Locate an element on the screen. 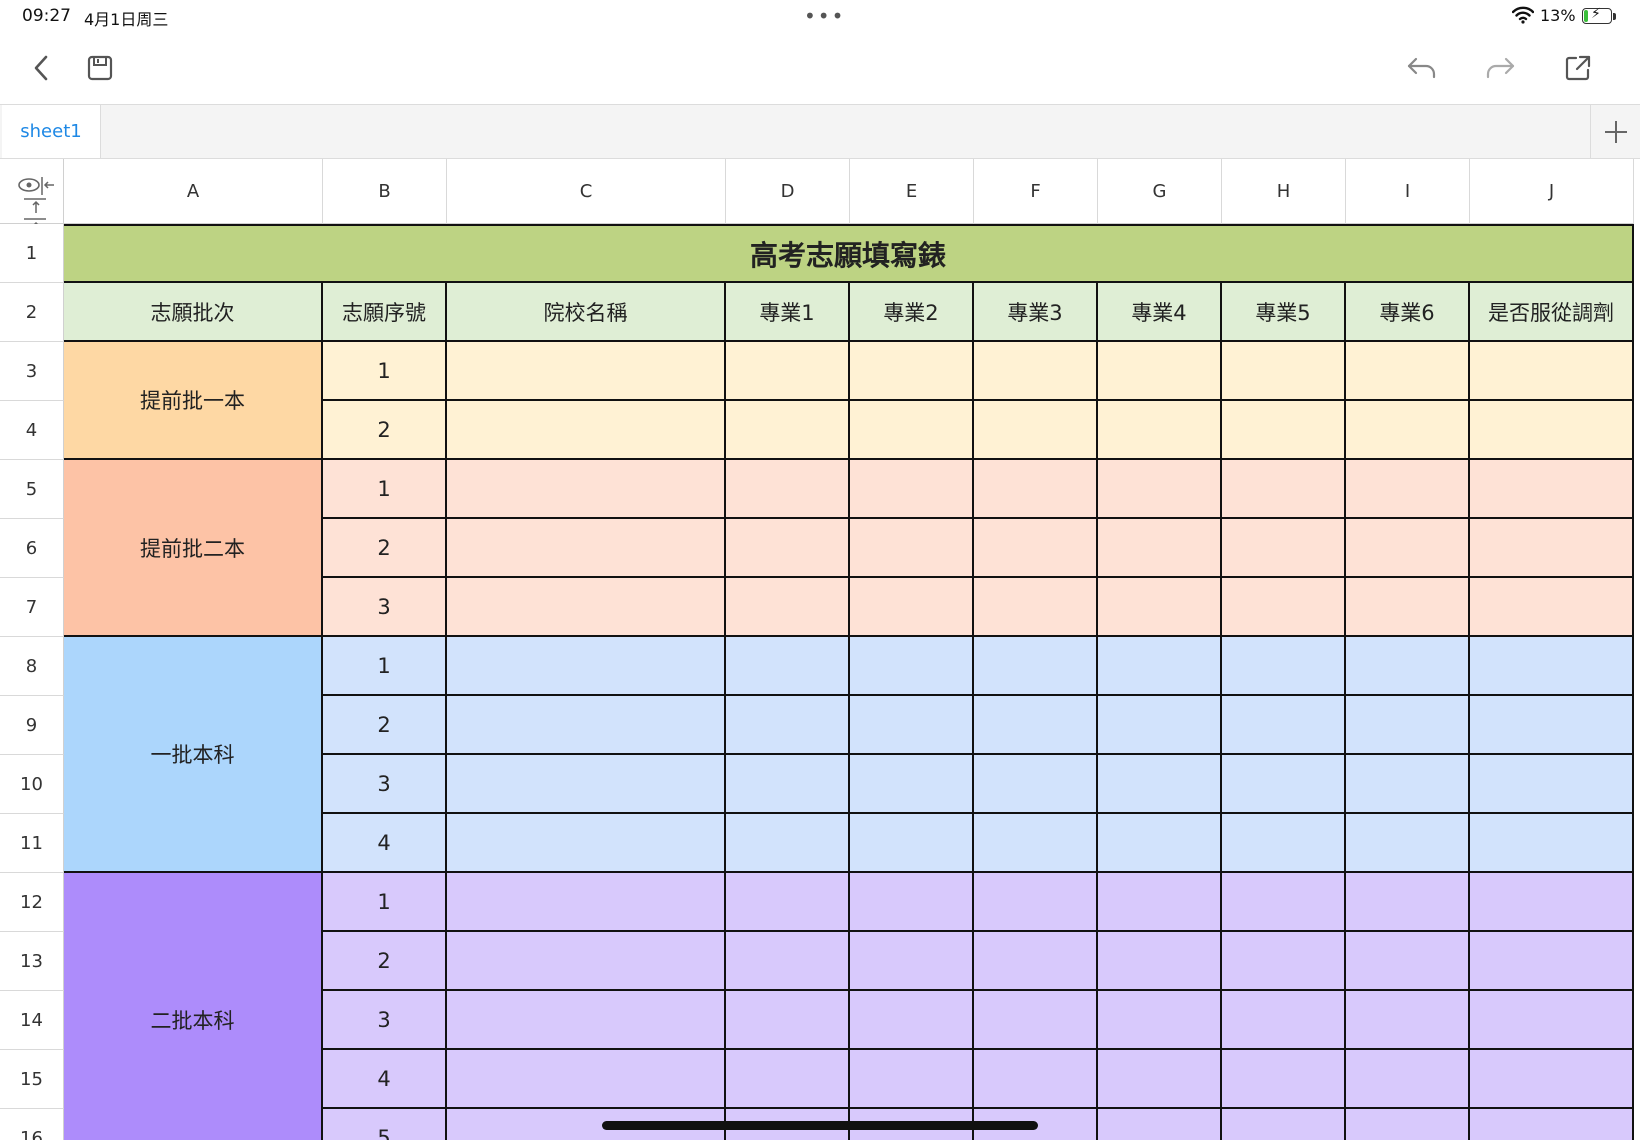 Image resolution: width=1640 pixels, height=1140 pixels. sheet-title-cell: 高考志願填寫錶 is located at coordinates (849, 253).